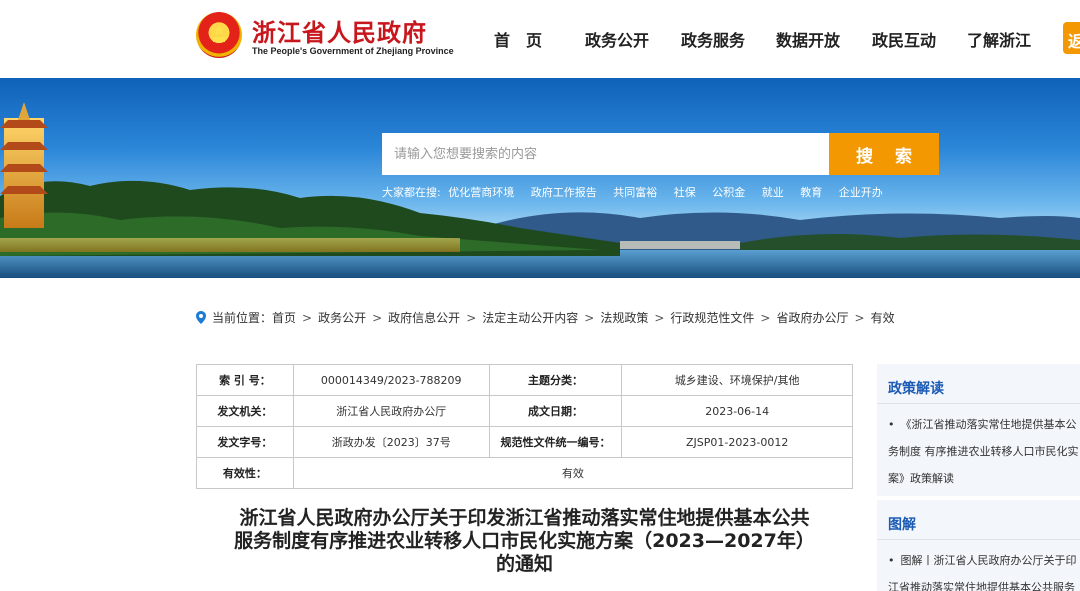  I want to click on site-title: 浙江省人民政府, so click(339, 30).